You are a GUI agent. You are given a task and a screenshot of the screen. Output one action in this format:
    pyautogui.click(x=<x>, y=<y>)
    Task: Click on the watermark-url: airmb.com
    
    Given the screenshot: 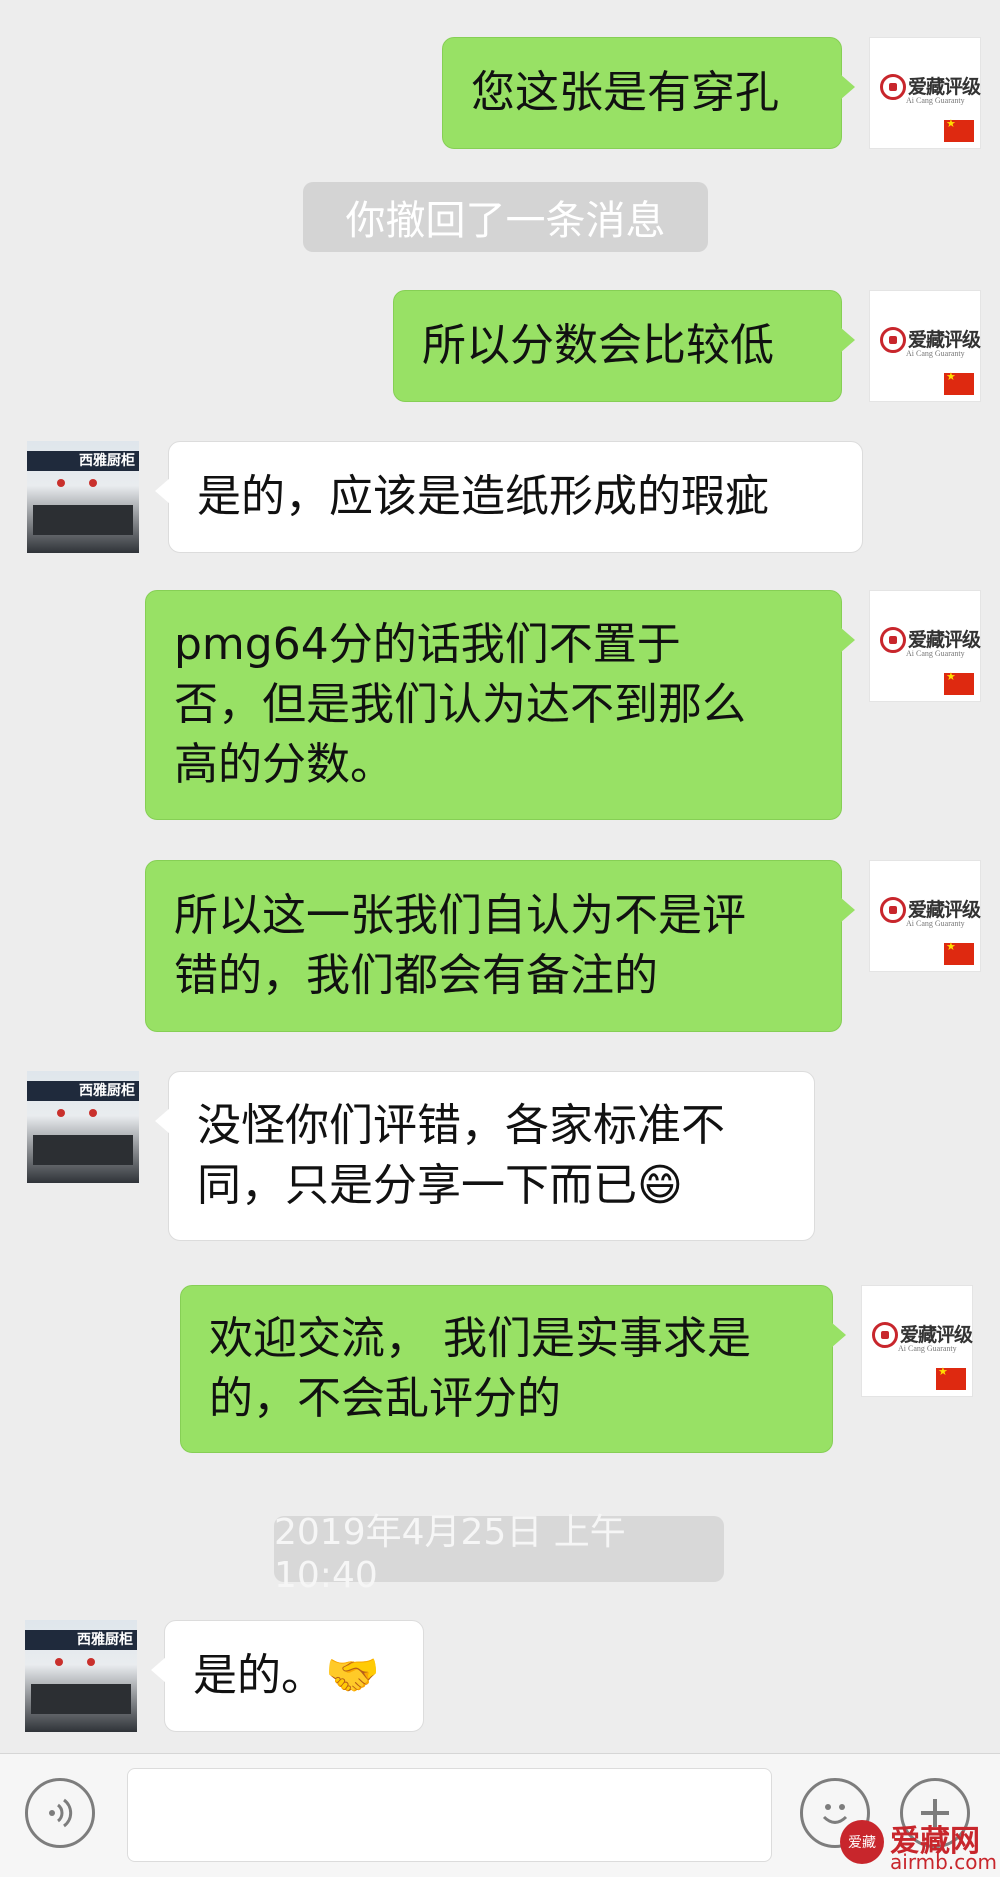 What is the action you would take?
    pyautogui.click(x=943, y=1862)
    